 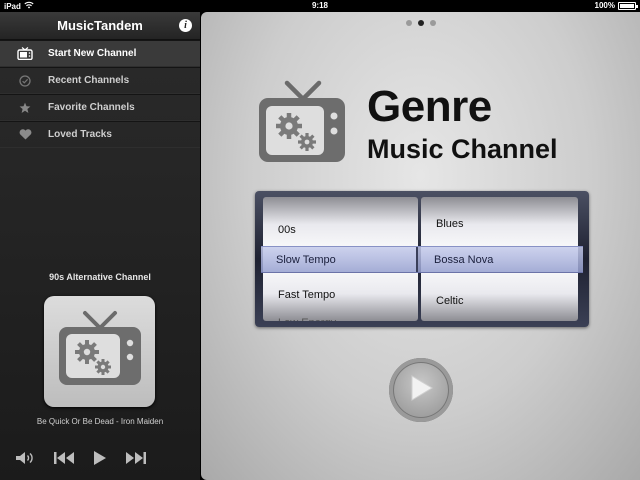 I want to click on picker-option: 90s, so click(x=340, y=201).